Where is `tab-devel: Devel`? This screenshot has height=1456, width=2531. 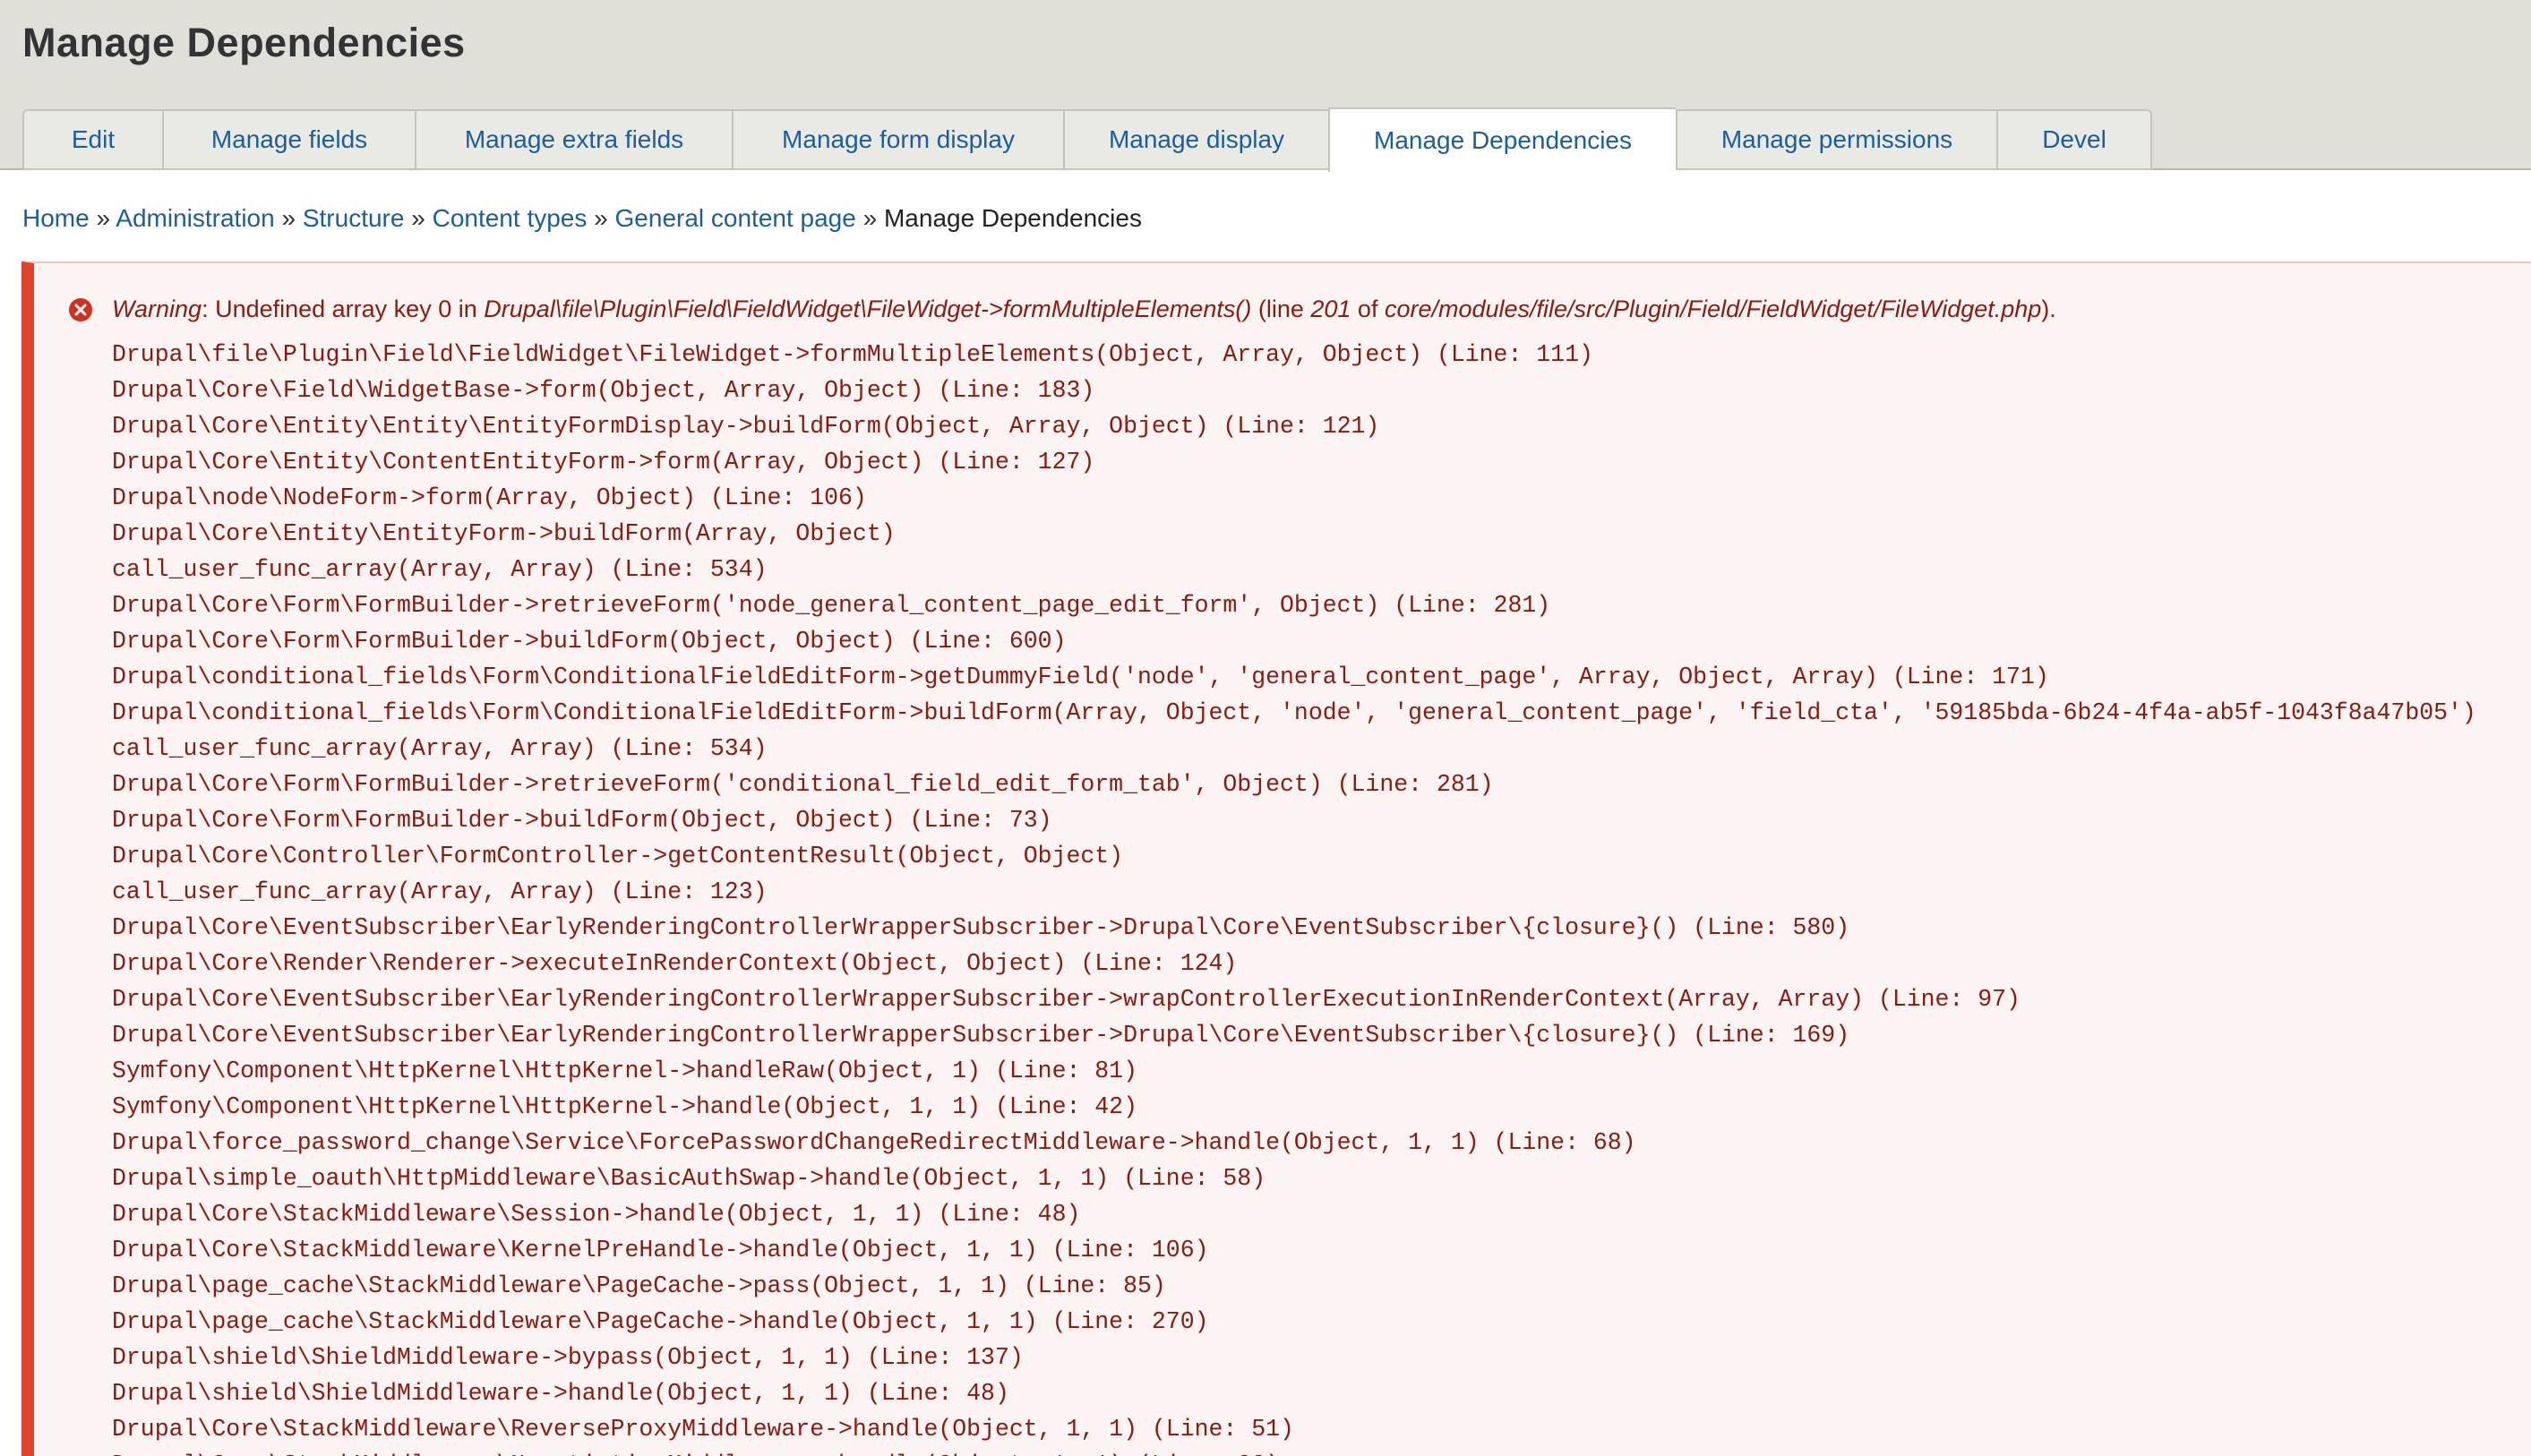
tab-devel: Devel is located at coordinates (2074, 139).